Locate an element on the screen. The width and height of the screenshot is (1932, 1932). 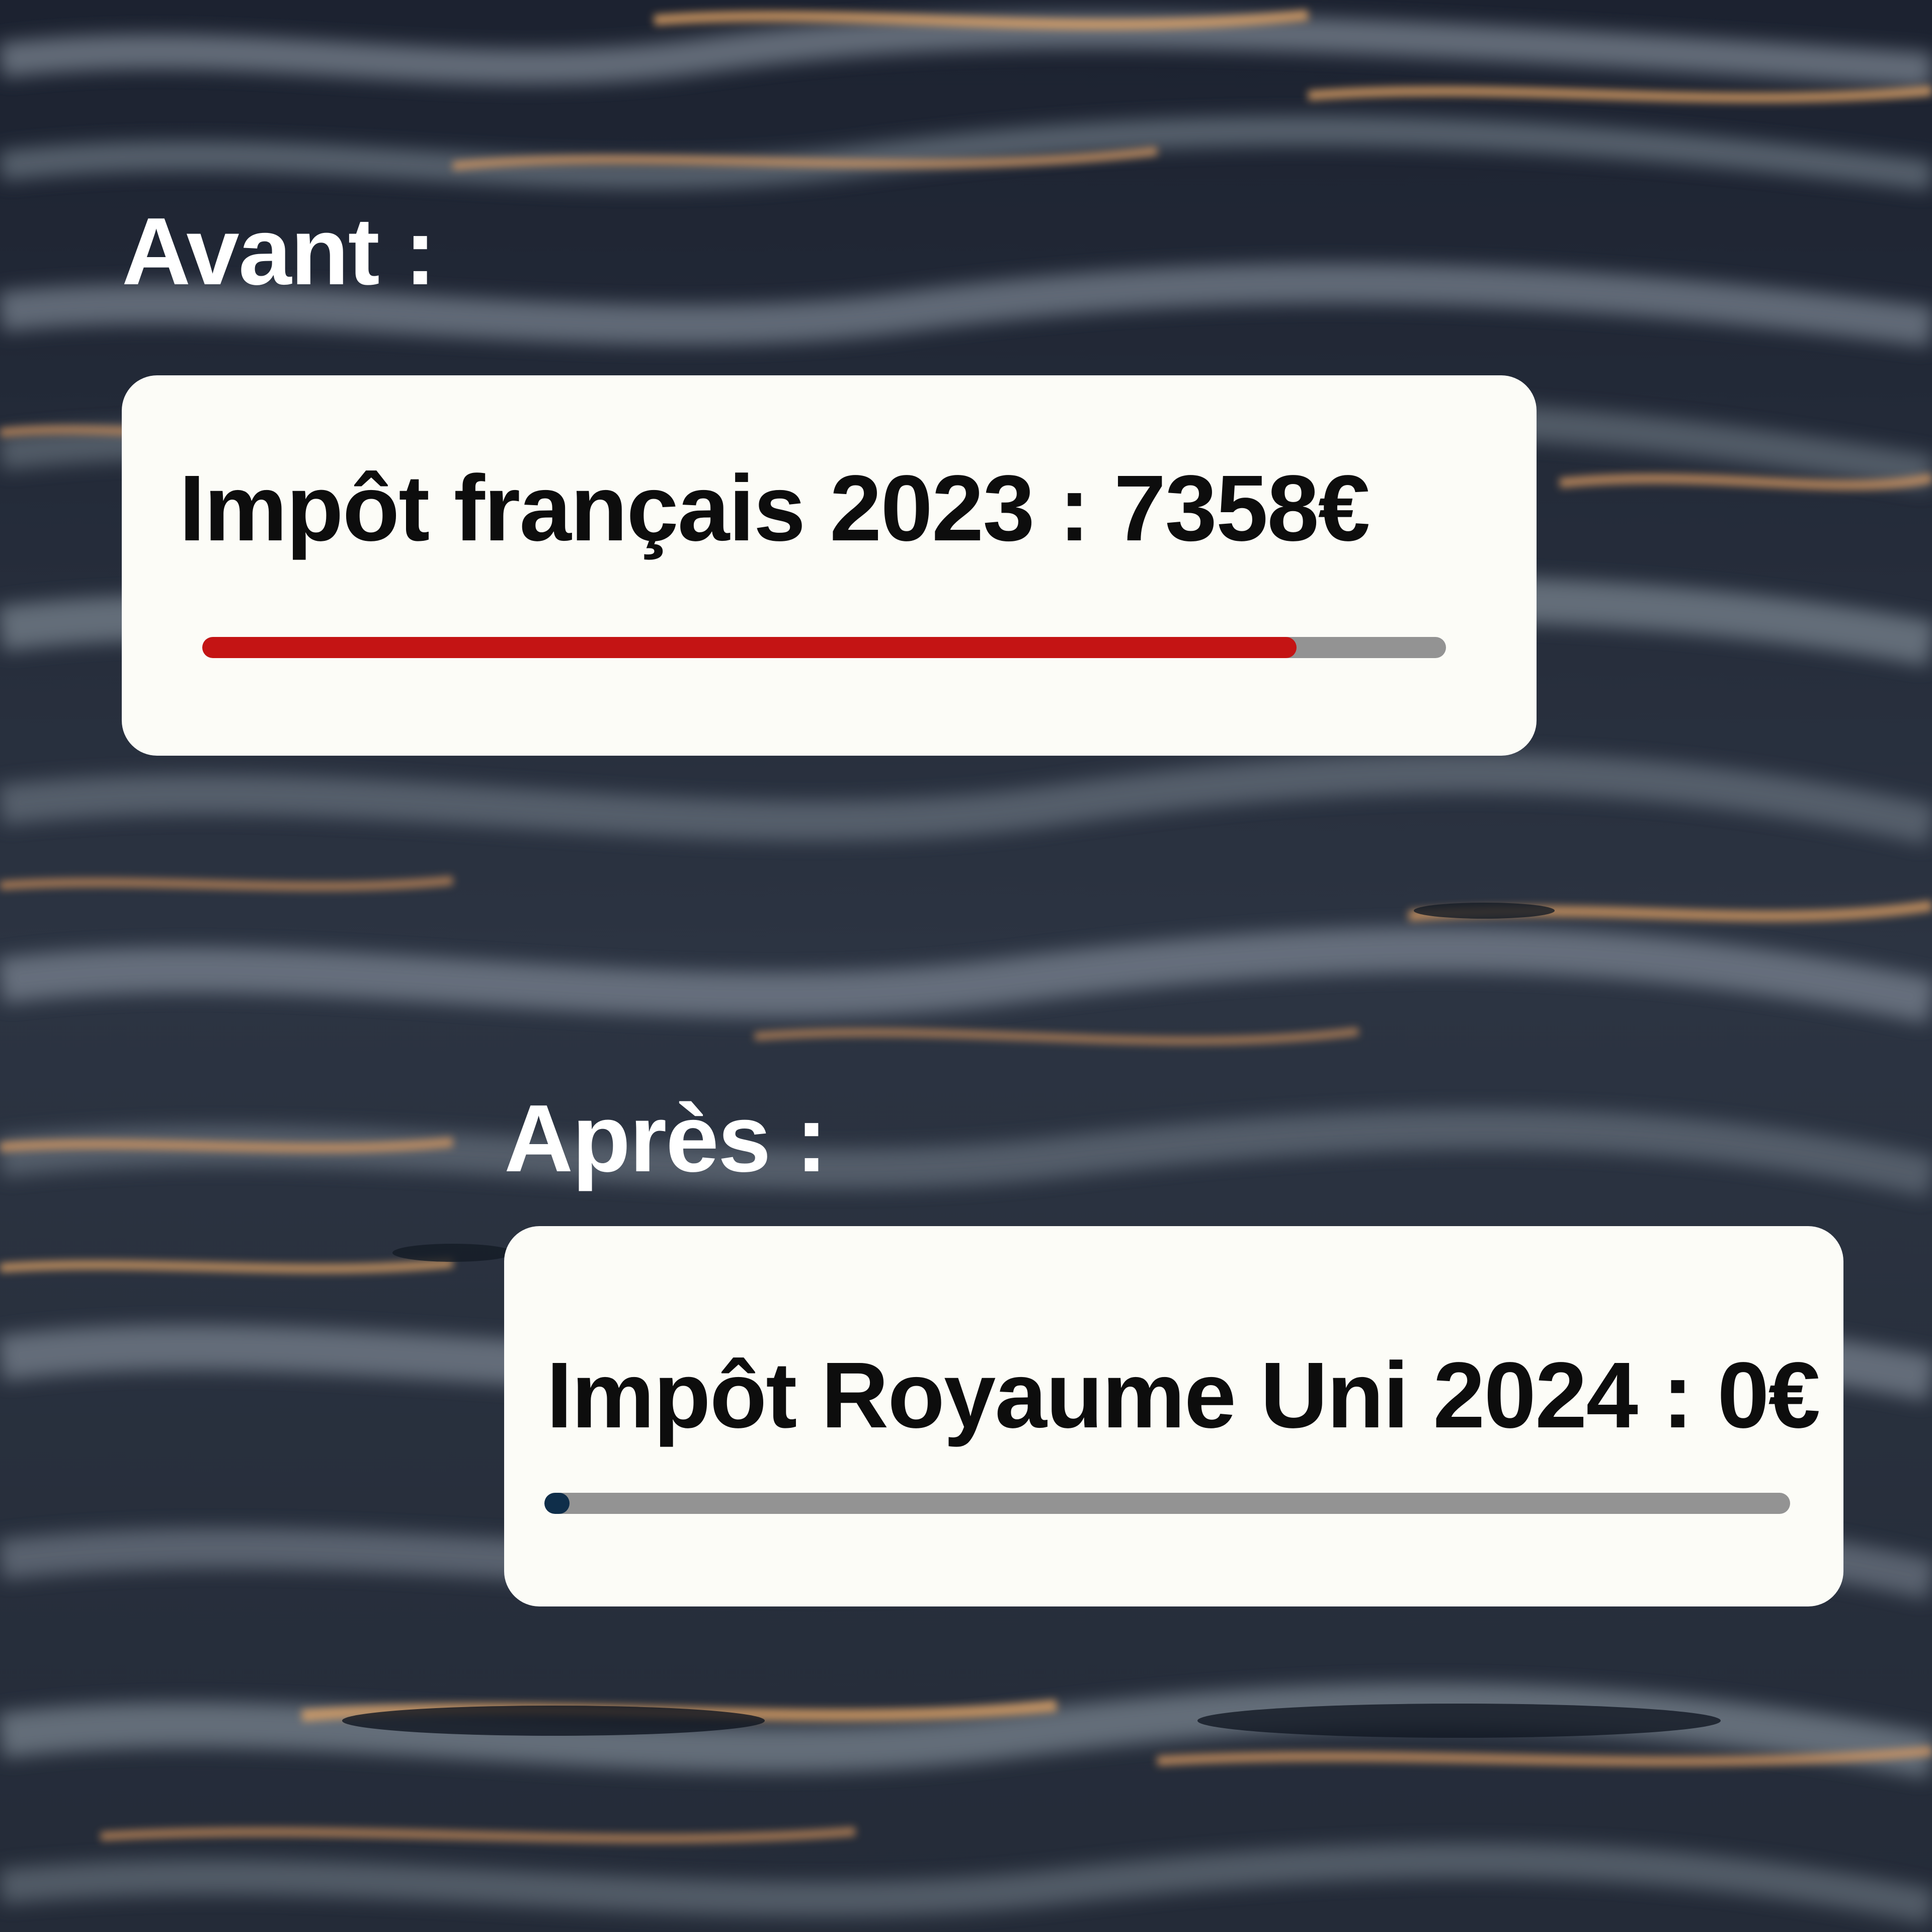
after-tax-card: Impôt Royaume Uni 2024 : 0€ is located at coordinates (1173, 1416).